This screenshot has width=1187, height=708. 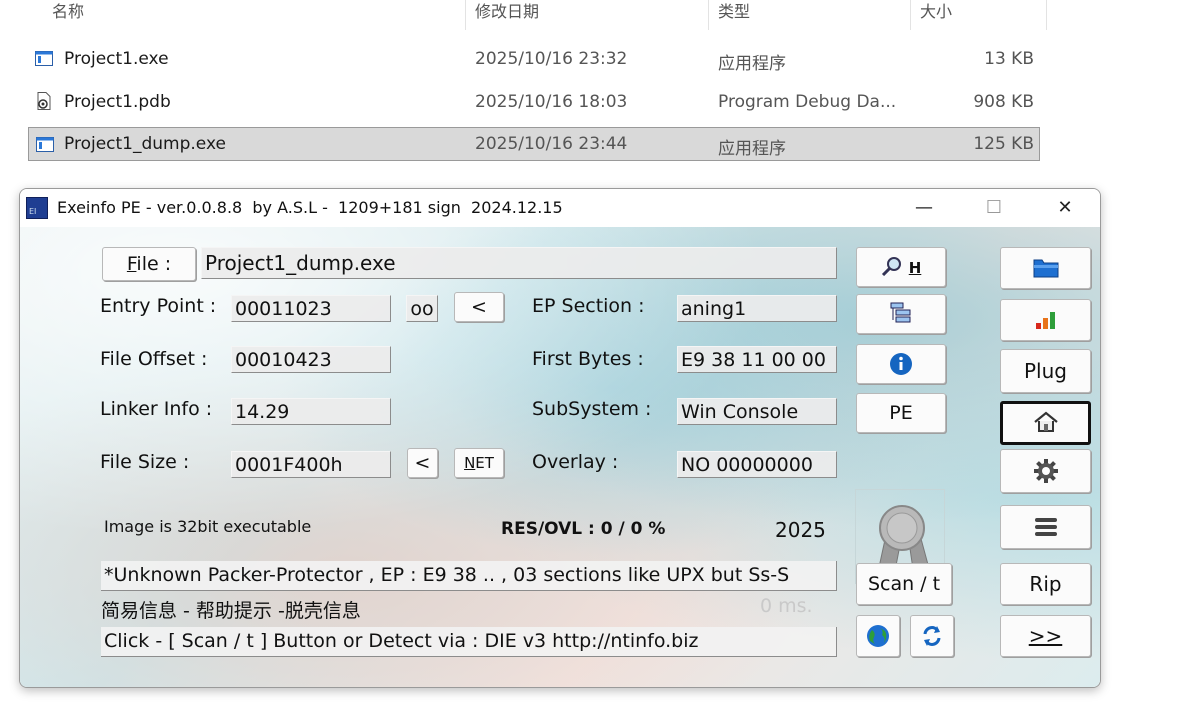 I want to click on app-icon, so click(x=37, y=208).